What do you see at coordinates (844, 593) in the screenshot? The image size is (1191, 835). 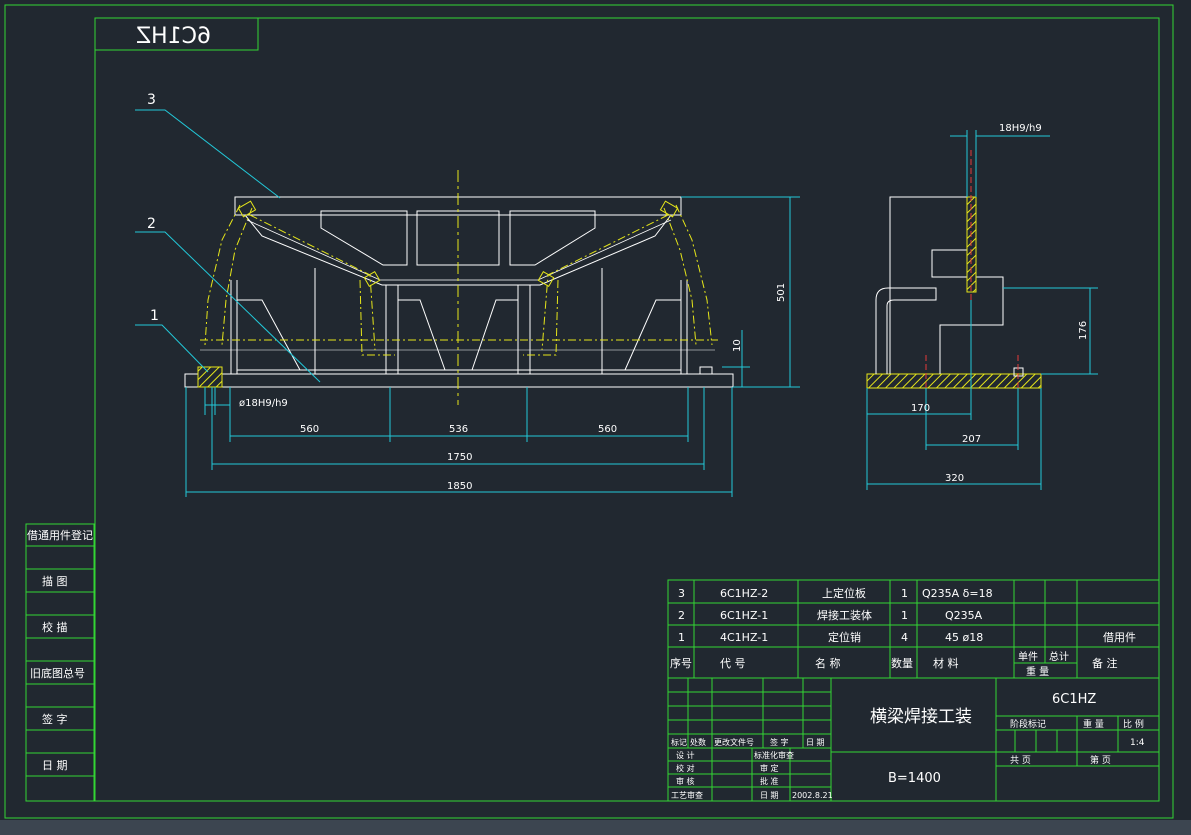 I see `bom-row3-name: 上定位板` at bounding box center [844, 593].